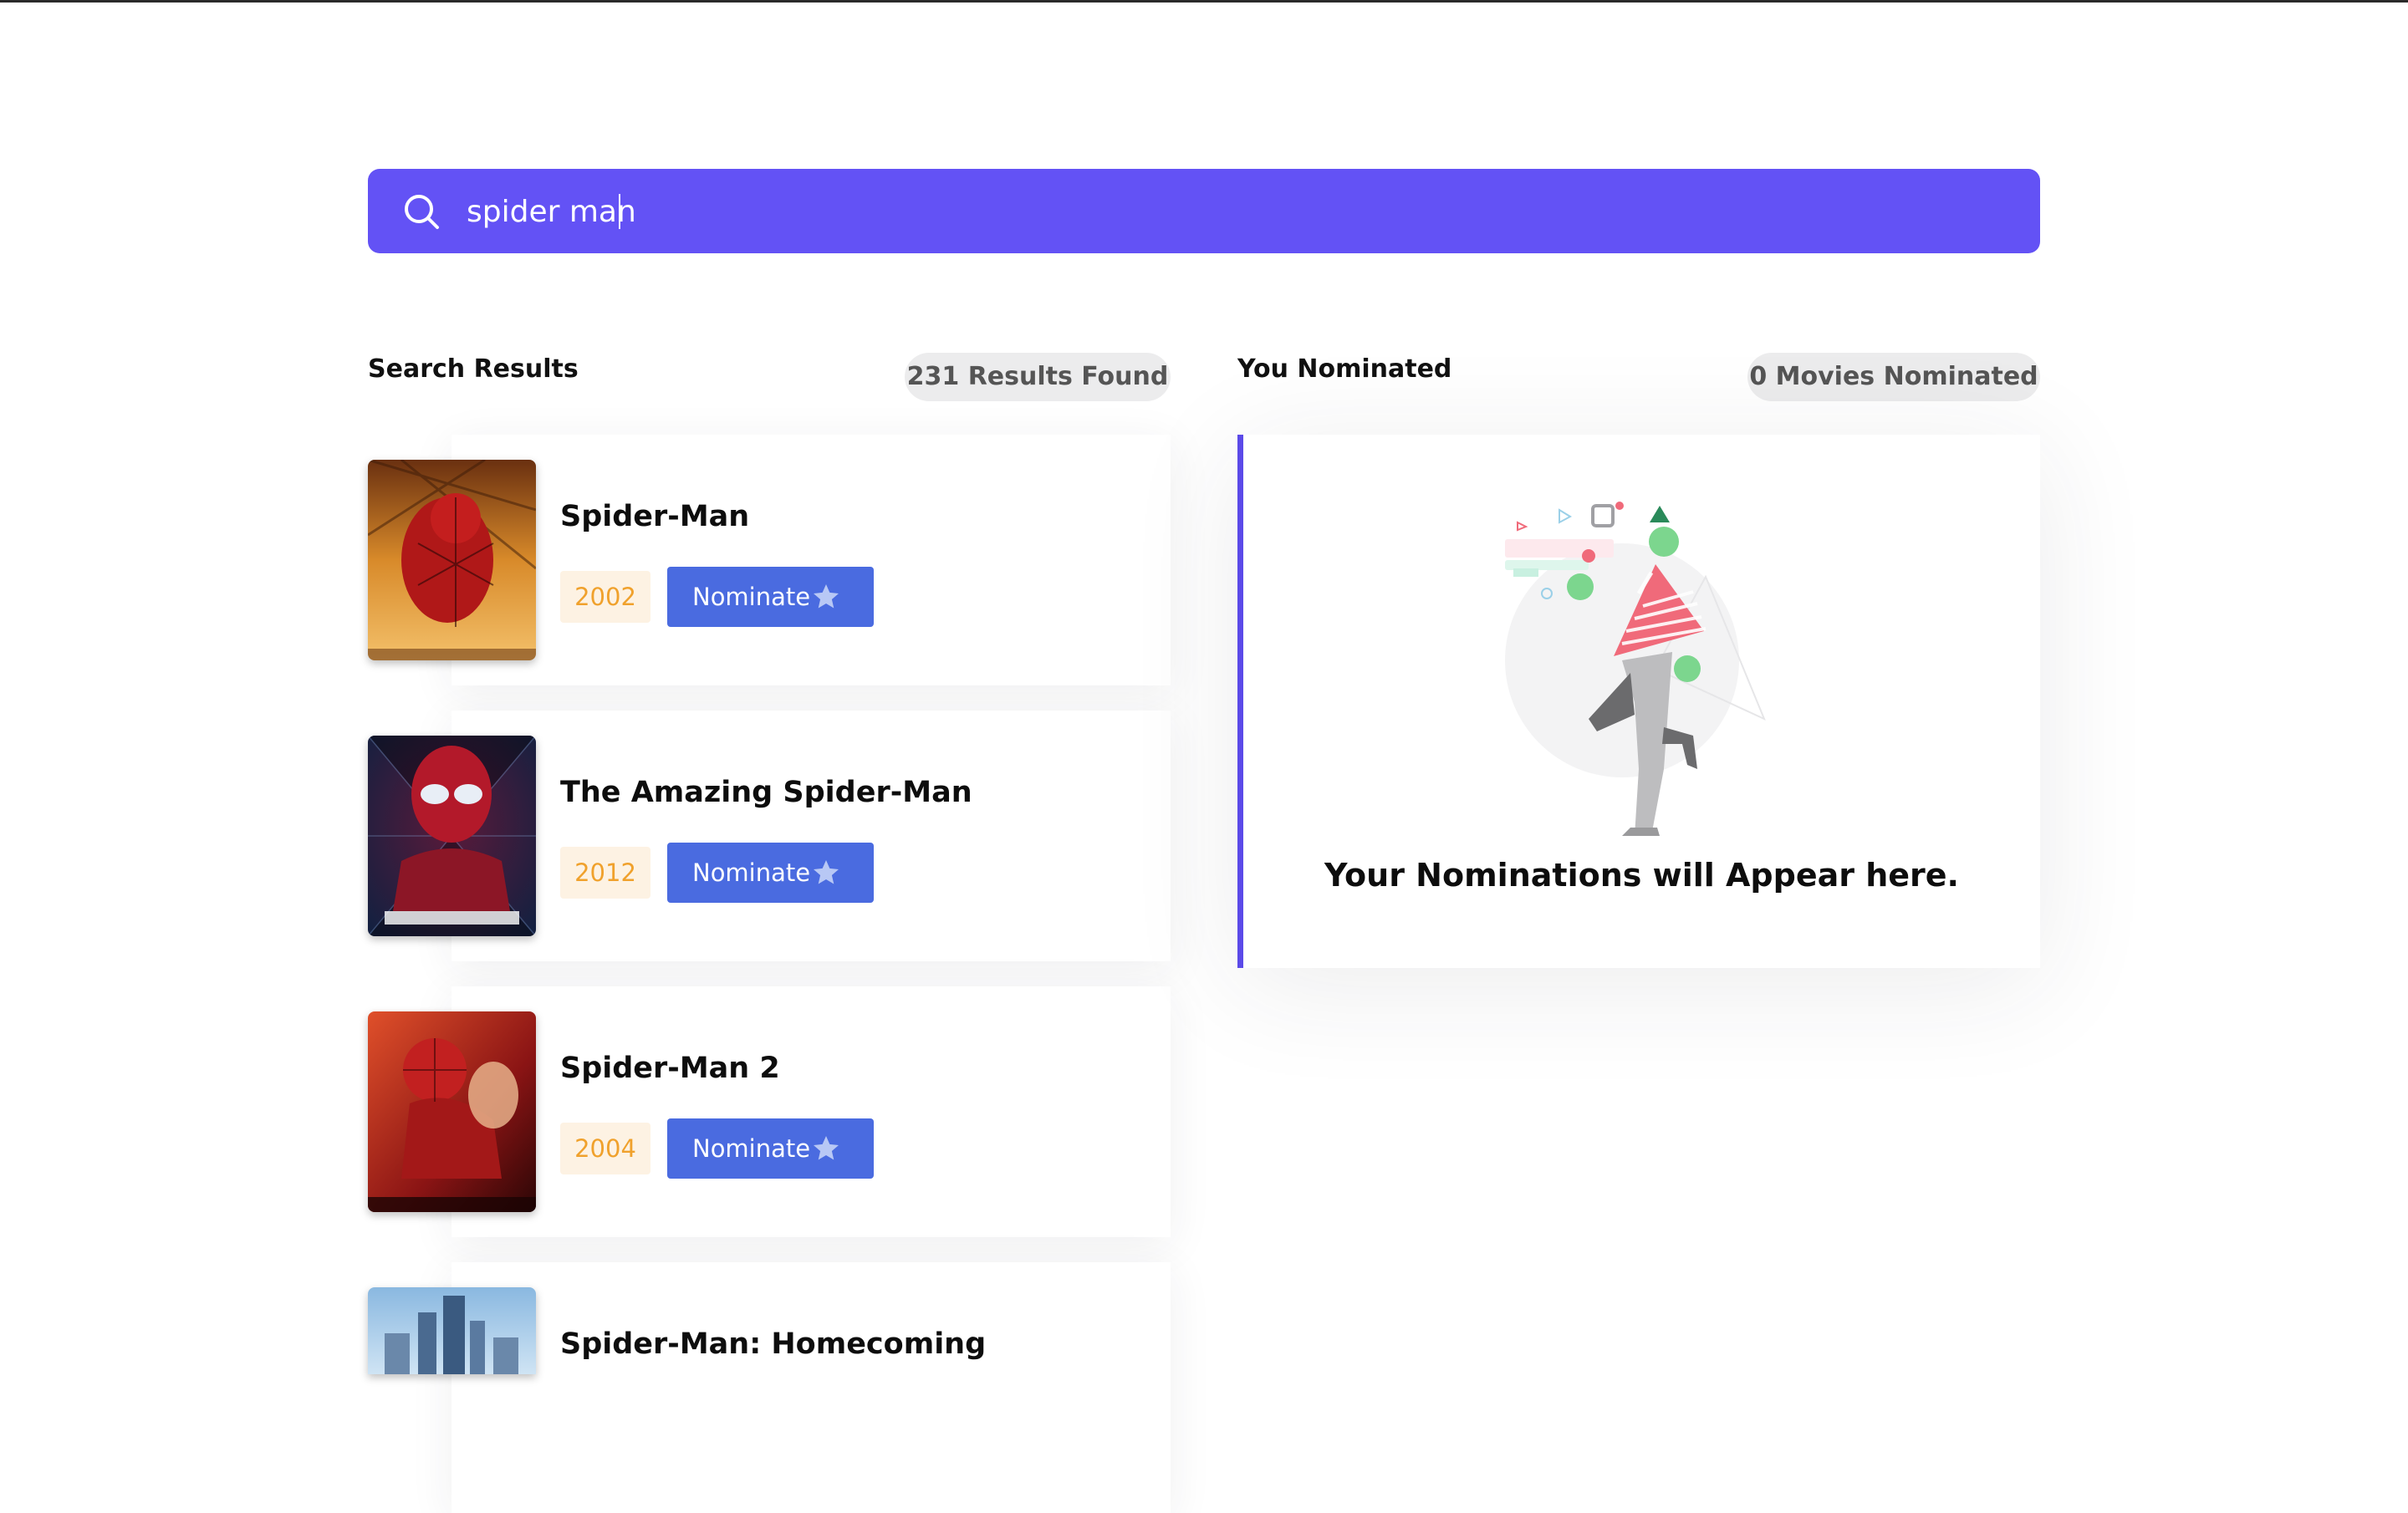  I want to click on year-badge: 2004, so click(605, 1148).